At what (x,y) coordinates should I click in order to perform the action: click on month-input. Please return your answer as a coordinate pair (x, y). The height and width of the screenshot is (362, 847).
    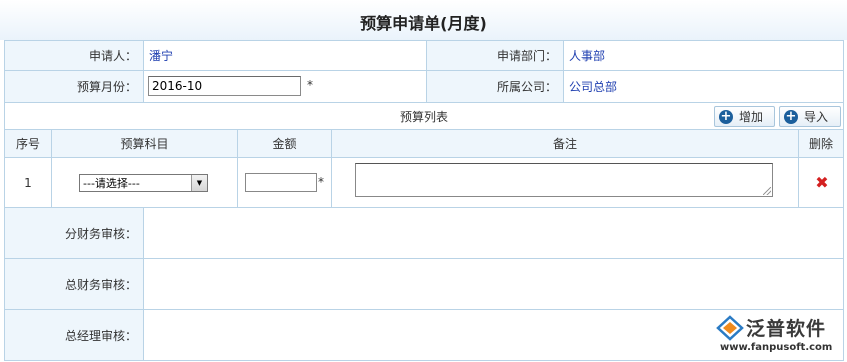
    Looking at the image, I should click on (224, 86).